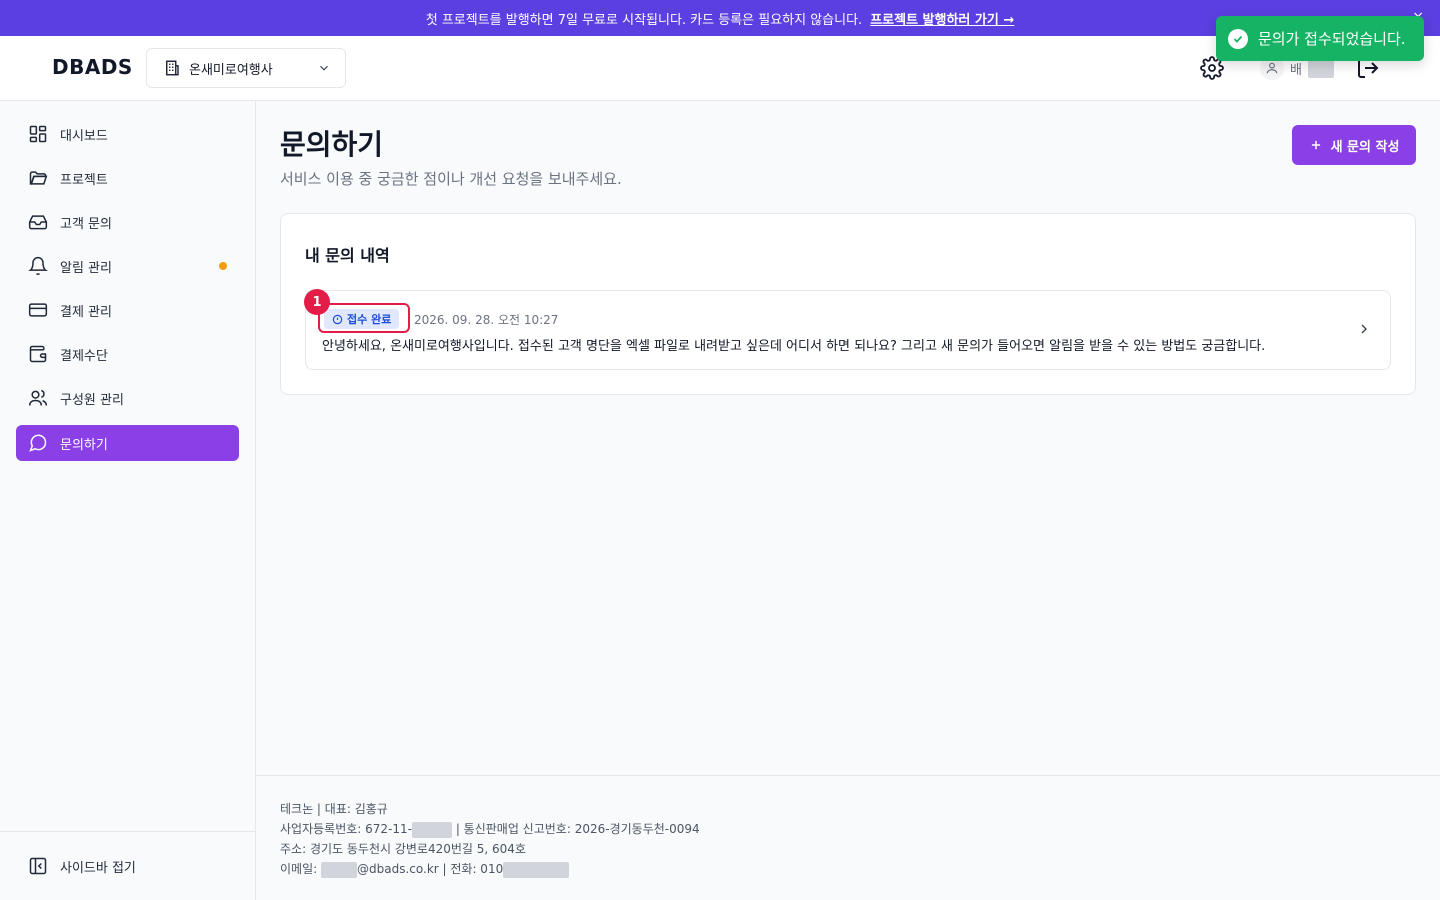  What do you see at coordinates (332, 144) in the screenshot?
I see `page-title: 문의하기` at bounding box center [332, 144].